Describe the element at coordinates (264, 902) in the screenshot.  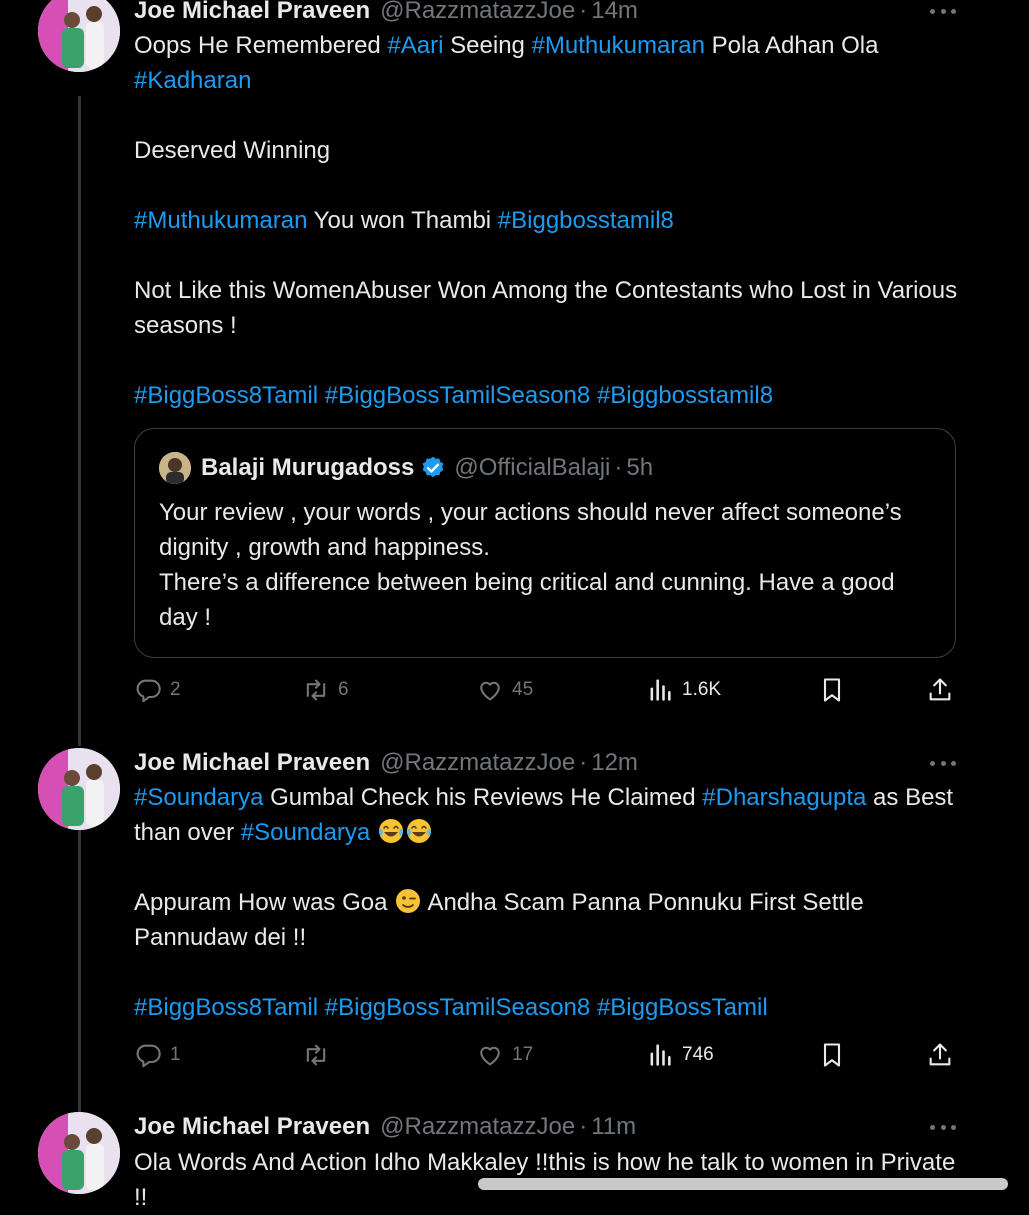
I see `text-segment: Appuram How was Goa` at that location.